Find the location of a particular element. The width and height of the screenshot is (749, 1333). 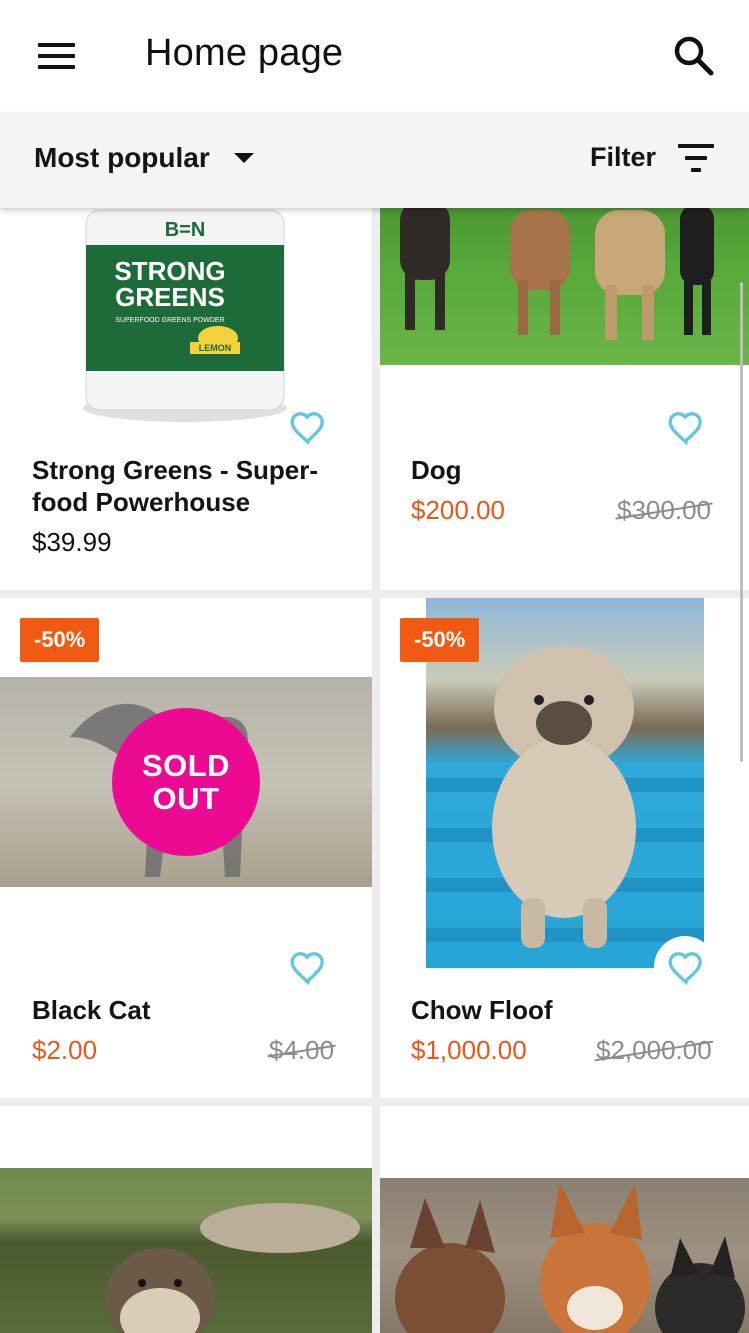

page-title: Home page is located at coordinates (244, 53).